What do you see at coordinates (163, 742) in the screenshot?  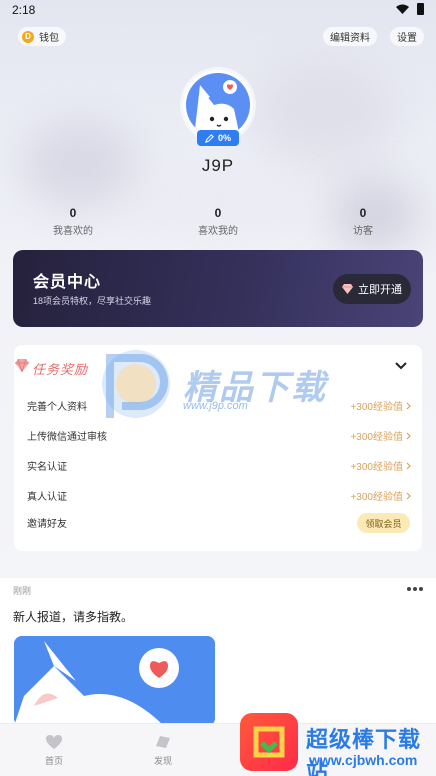 I see `discover-icon` at bounding box center [163, 742].